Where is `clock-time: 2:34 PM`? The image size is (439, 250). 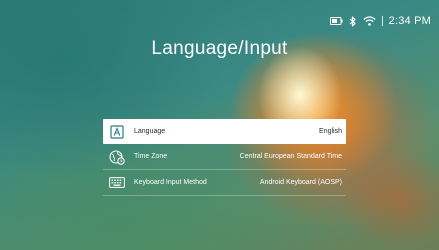 clock-time: 2:34 PM is located at coordinates (409, 21).